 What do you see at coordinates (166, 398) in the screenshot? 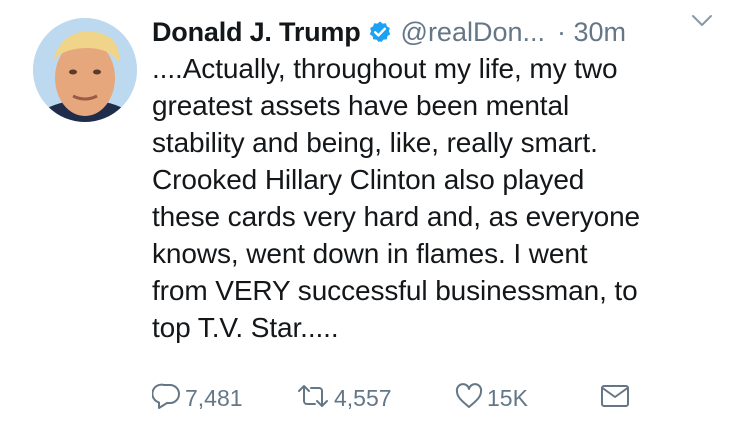
I see `reply-icon` at bounding box center [166, 398].